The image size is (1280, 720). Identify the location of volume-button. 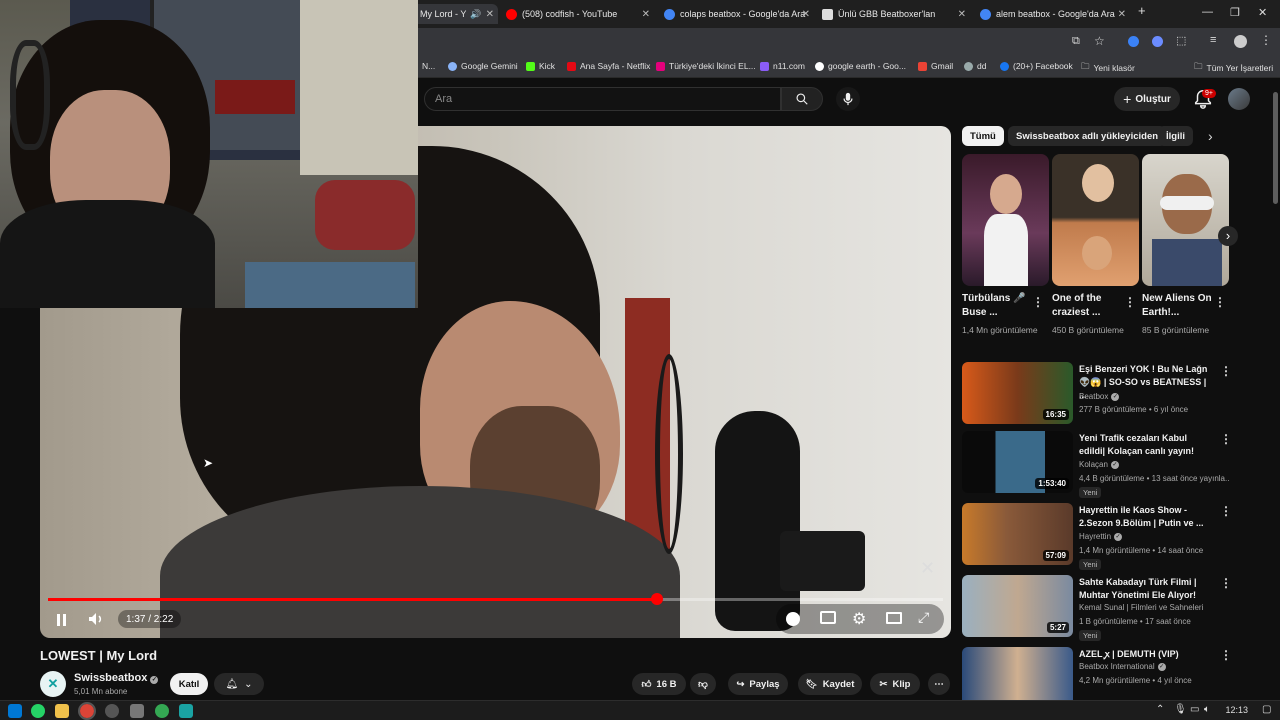
(96, 619).